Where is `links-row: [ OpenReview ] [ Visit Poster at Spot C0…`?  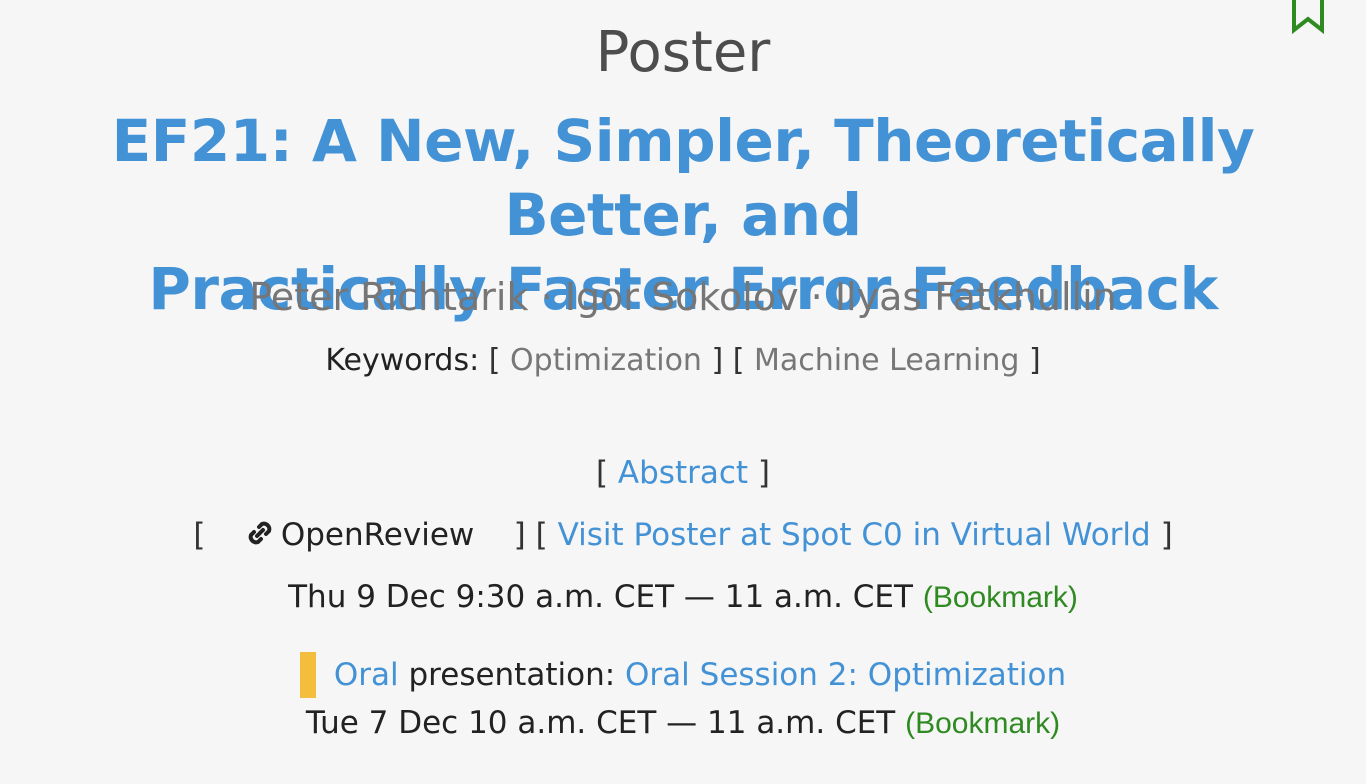 links-row: [ OpenReview ] [ Visit Poster at Spot C0… is located at coordinates (683, 535).